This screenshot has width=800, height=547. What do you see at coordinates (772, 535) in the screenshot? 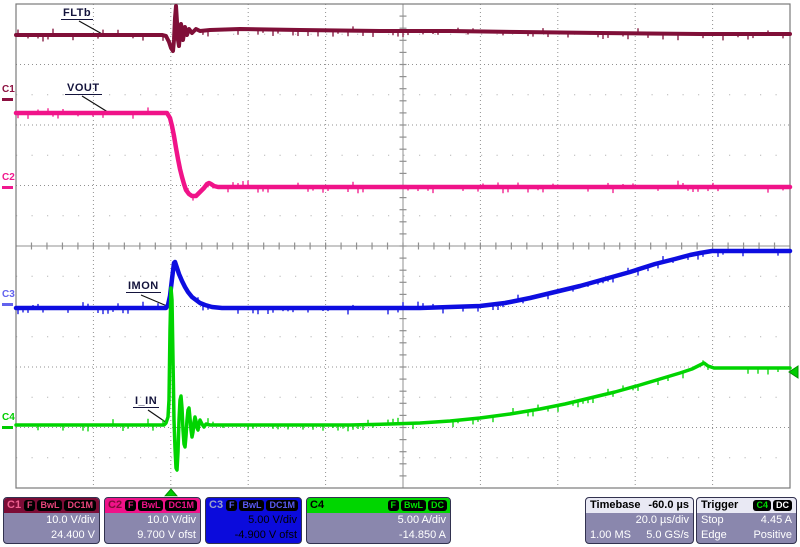
I see `trigger-slope: Positive` at bounding box center [772, 535].